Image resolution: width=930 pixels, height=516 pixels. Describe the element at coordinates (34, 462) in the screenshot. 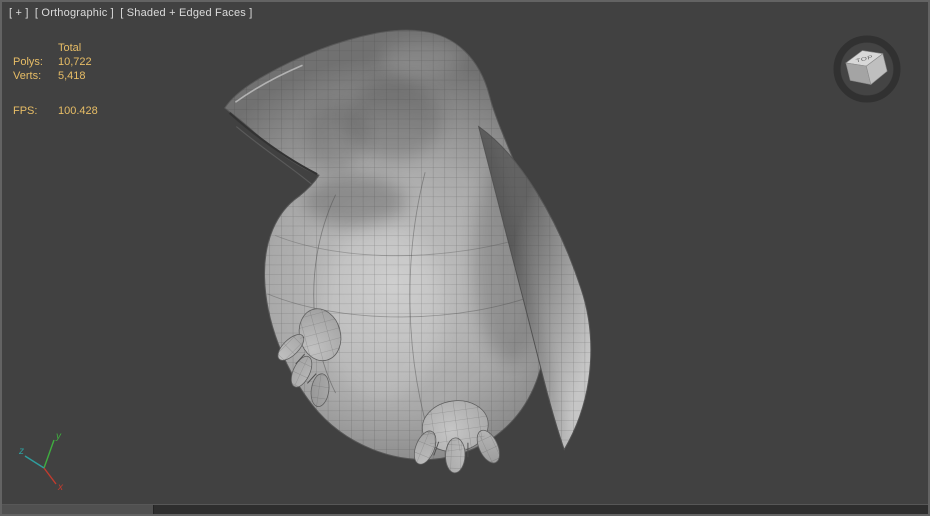

I see `axis-z-line` at that location.